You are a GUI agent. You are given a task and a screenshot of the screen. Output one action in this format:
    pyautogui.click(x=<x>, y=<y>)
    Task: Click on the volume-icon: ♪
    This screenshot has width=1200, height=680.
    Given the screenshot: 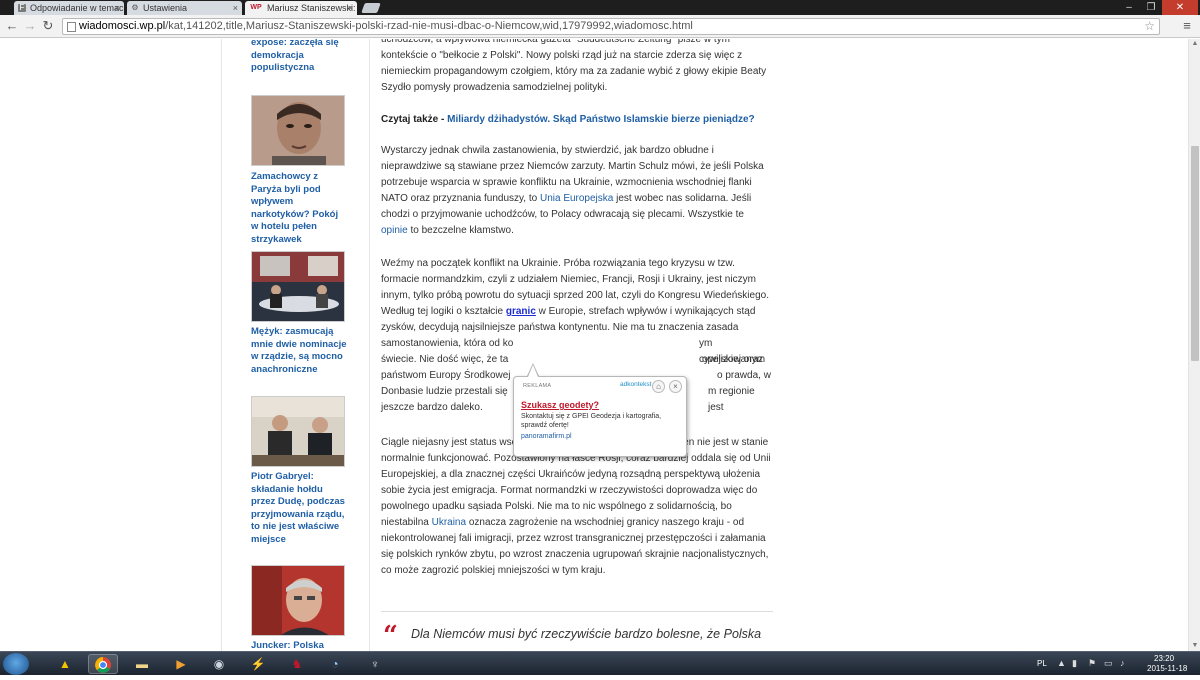 What is the action you would take?
    pyautogui.click(x=1122, y=663)
    